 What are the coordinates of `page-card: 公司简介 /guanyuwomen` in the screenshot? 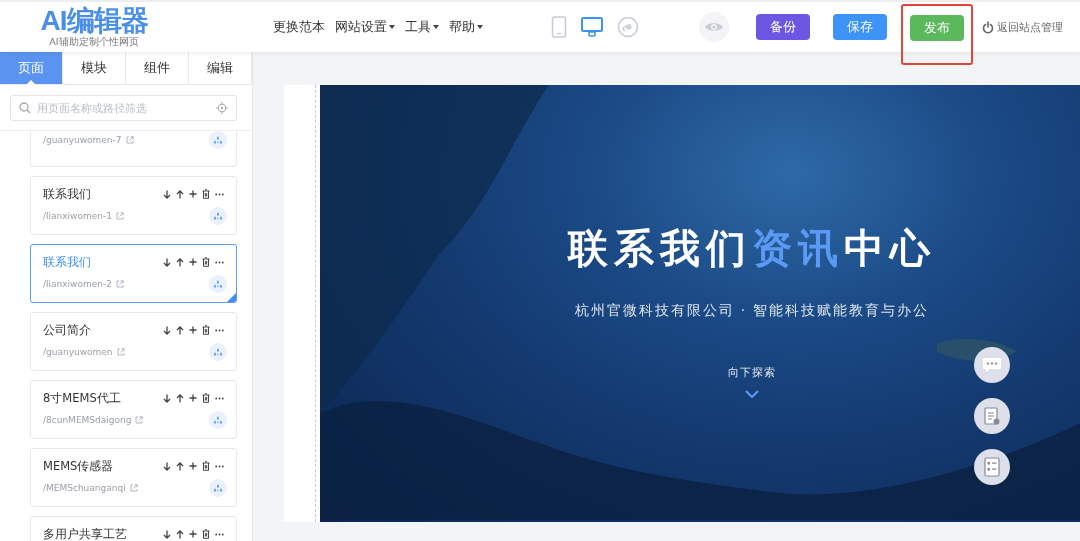 It's located at (133, 341).